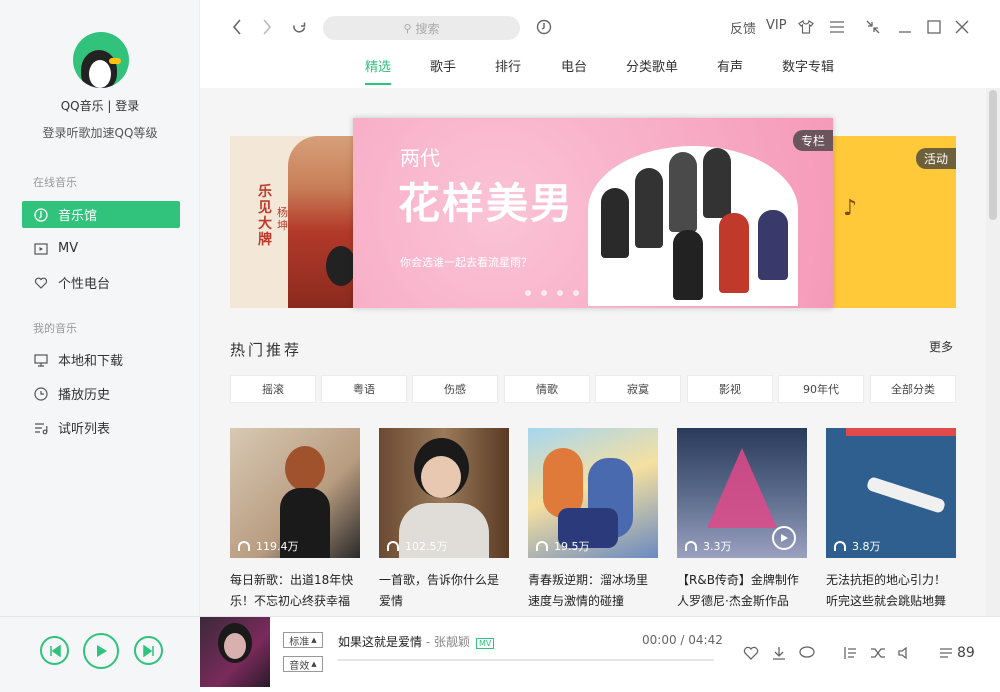 This screenshot has width=1000, height=692. Describe the element at coordinates (691, 546) in the screenshot. I see `headphone-icon` at that location.